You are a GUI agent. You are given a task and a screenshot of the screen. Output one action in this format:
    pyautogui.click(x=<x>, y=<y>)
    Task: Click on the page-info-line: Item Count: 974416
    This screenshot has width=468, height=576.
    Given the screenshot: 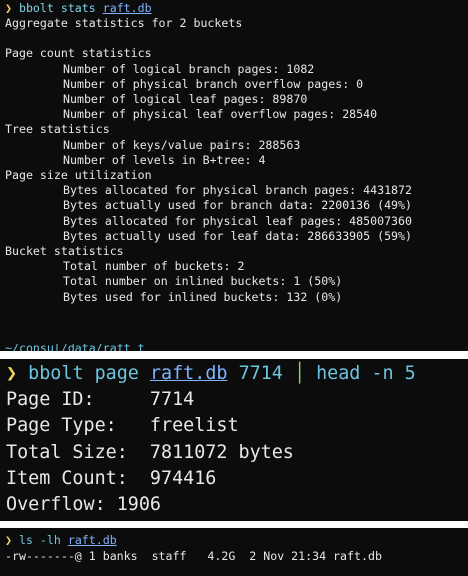 What is the action you would take?
    pyautogui.click(x=111, y=478)
    